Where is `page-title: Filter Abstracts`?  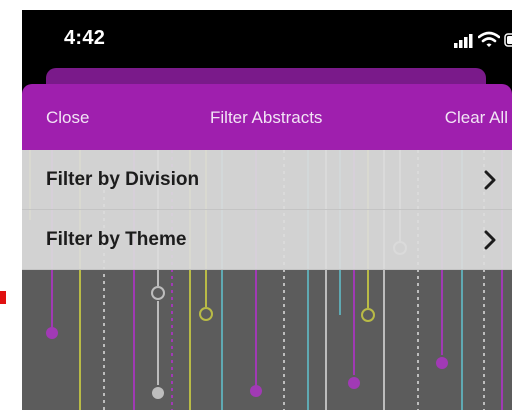
page-title: Filter Abstracts is located at coordinates (266, 117).